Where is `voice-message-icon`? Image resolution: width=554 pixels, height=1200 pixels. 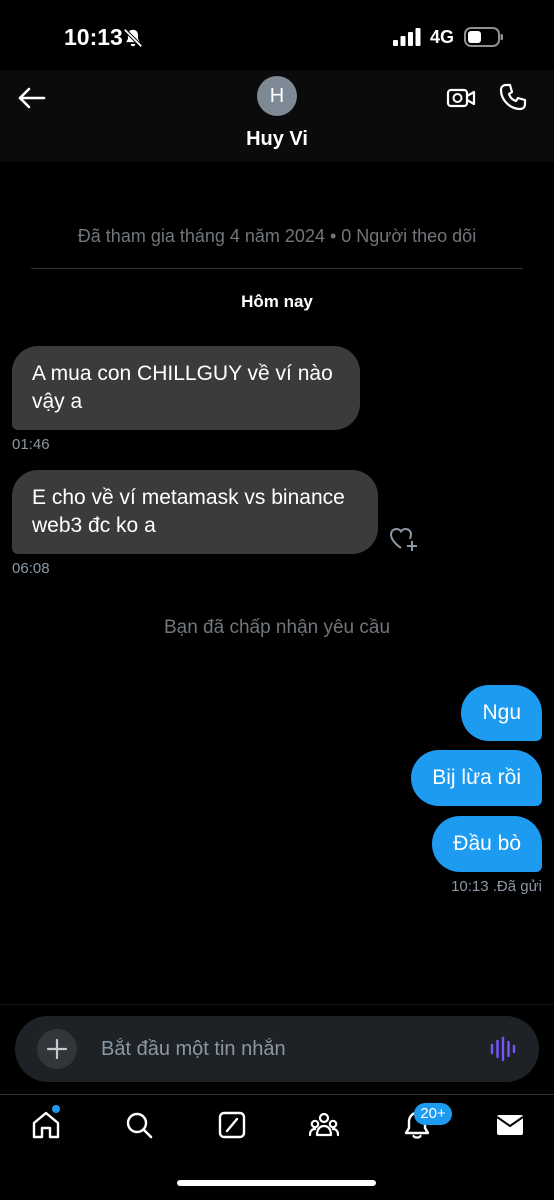
voice-message-icon is located at coordinates (503, 1049).